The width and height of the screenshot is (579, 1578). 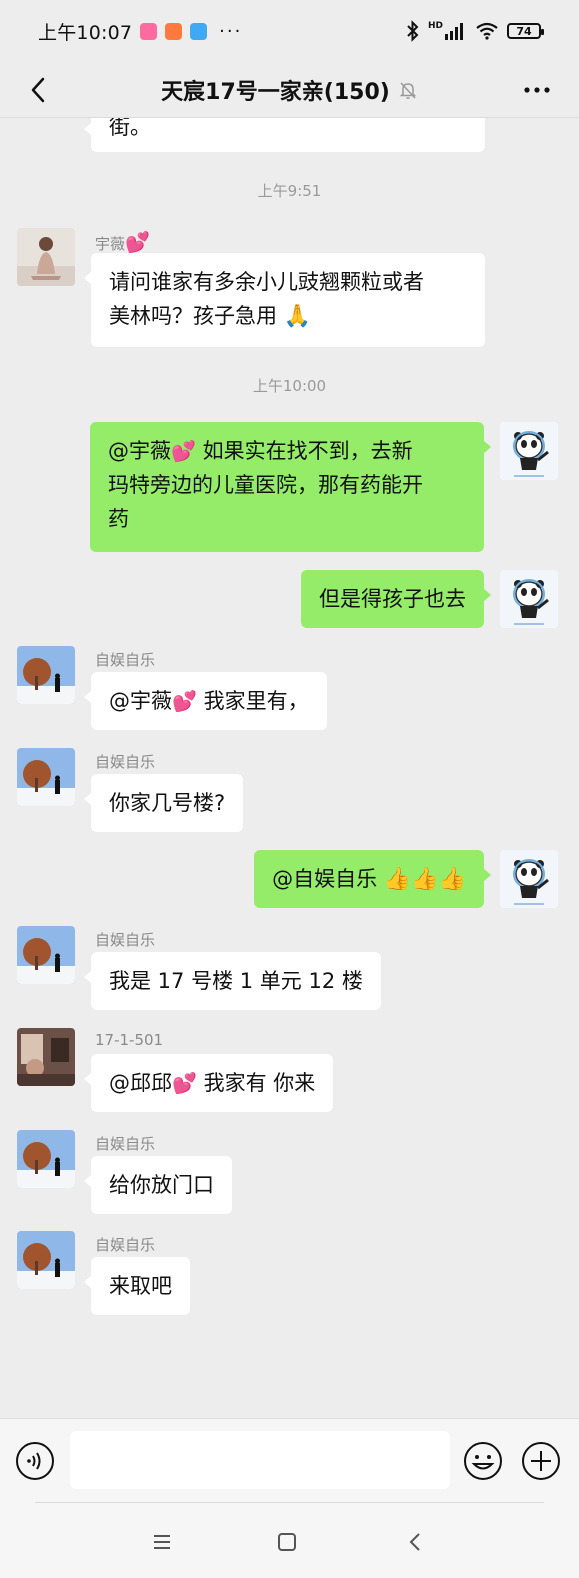 I want to click on home-button, so click(x=287, y=1542).